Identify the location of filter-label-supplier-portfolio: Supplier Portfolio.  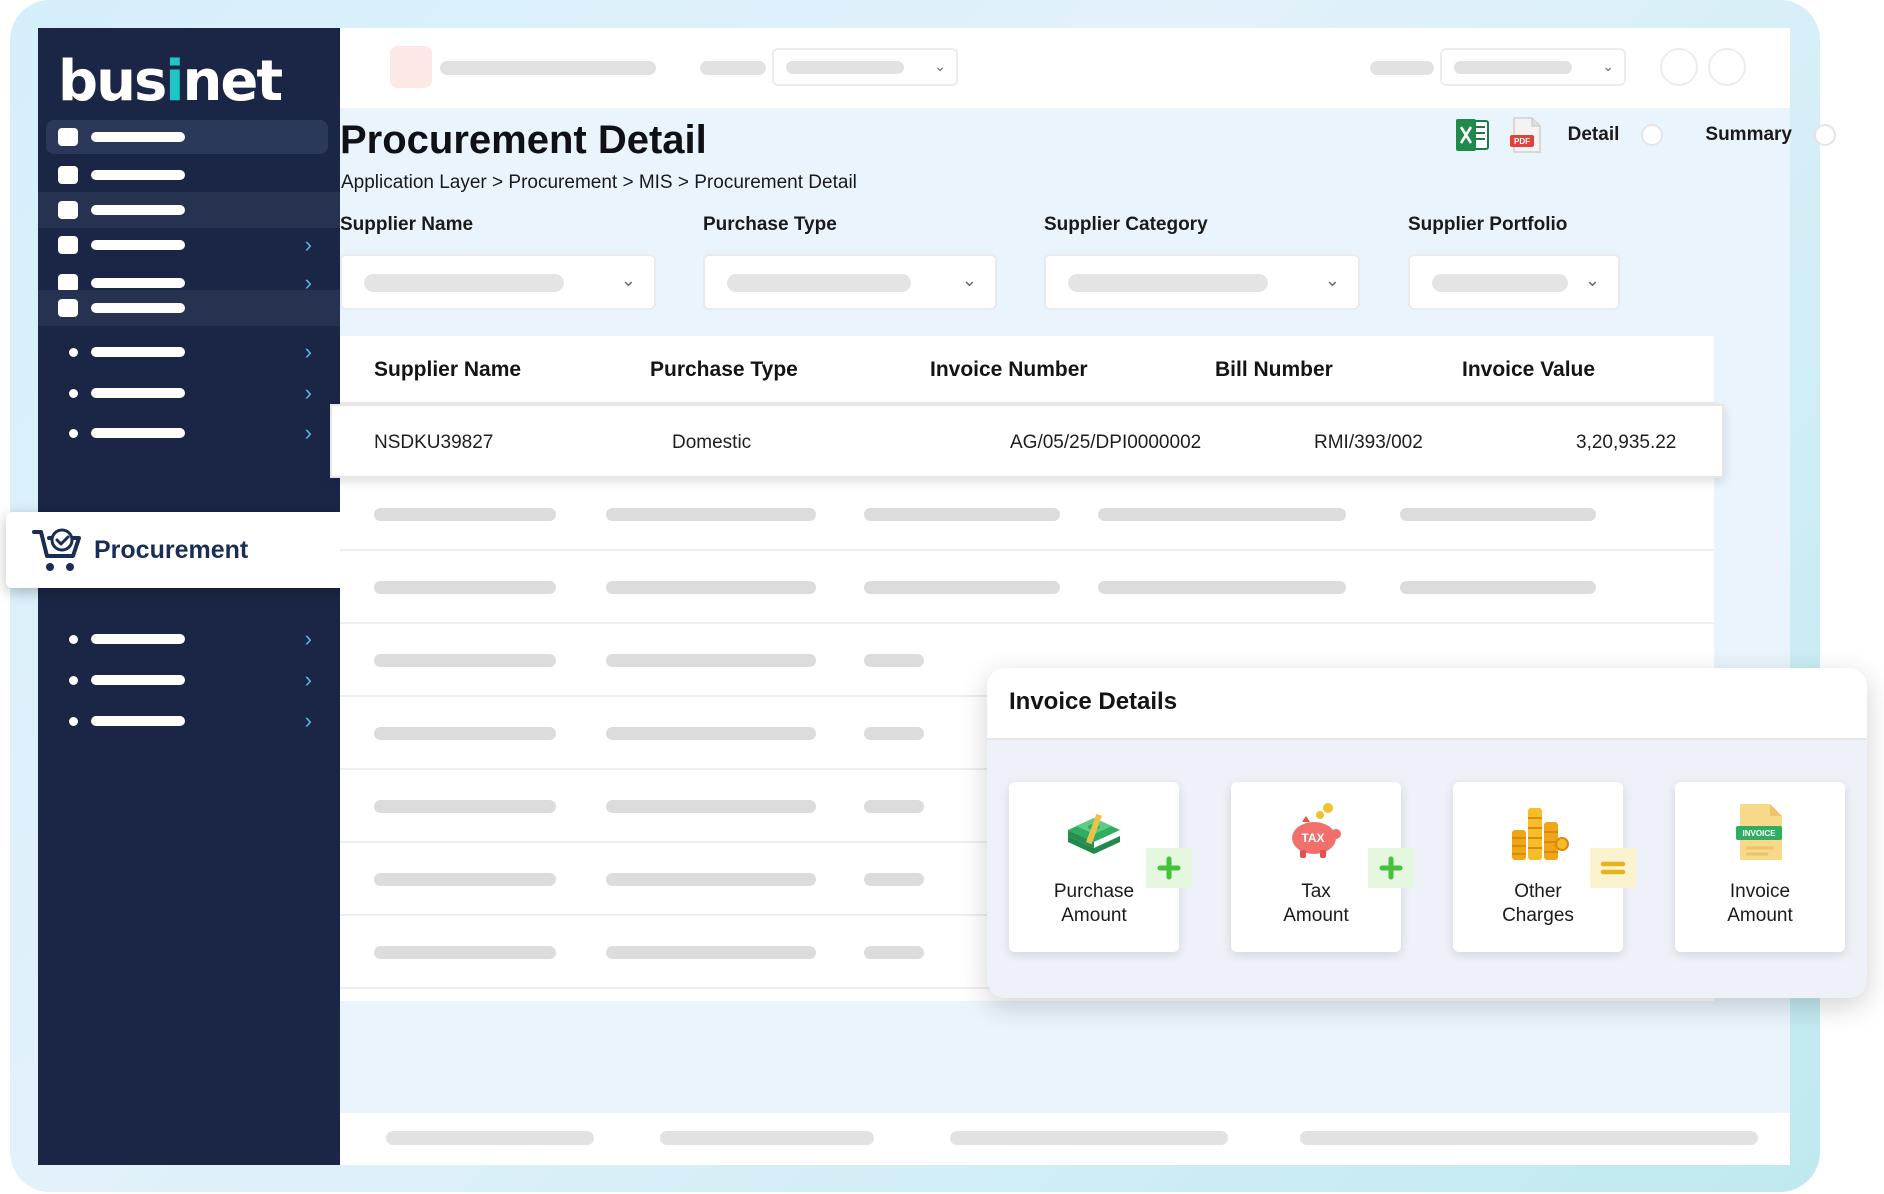
(1488, 224).